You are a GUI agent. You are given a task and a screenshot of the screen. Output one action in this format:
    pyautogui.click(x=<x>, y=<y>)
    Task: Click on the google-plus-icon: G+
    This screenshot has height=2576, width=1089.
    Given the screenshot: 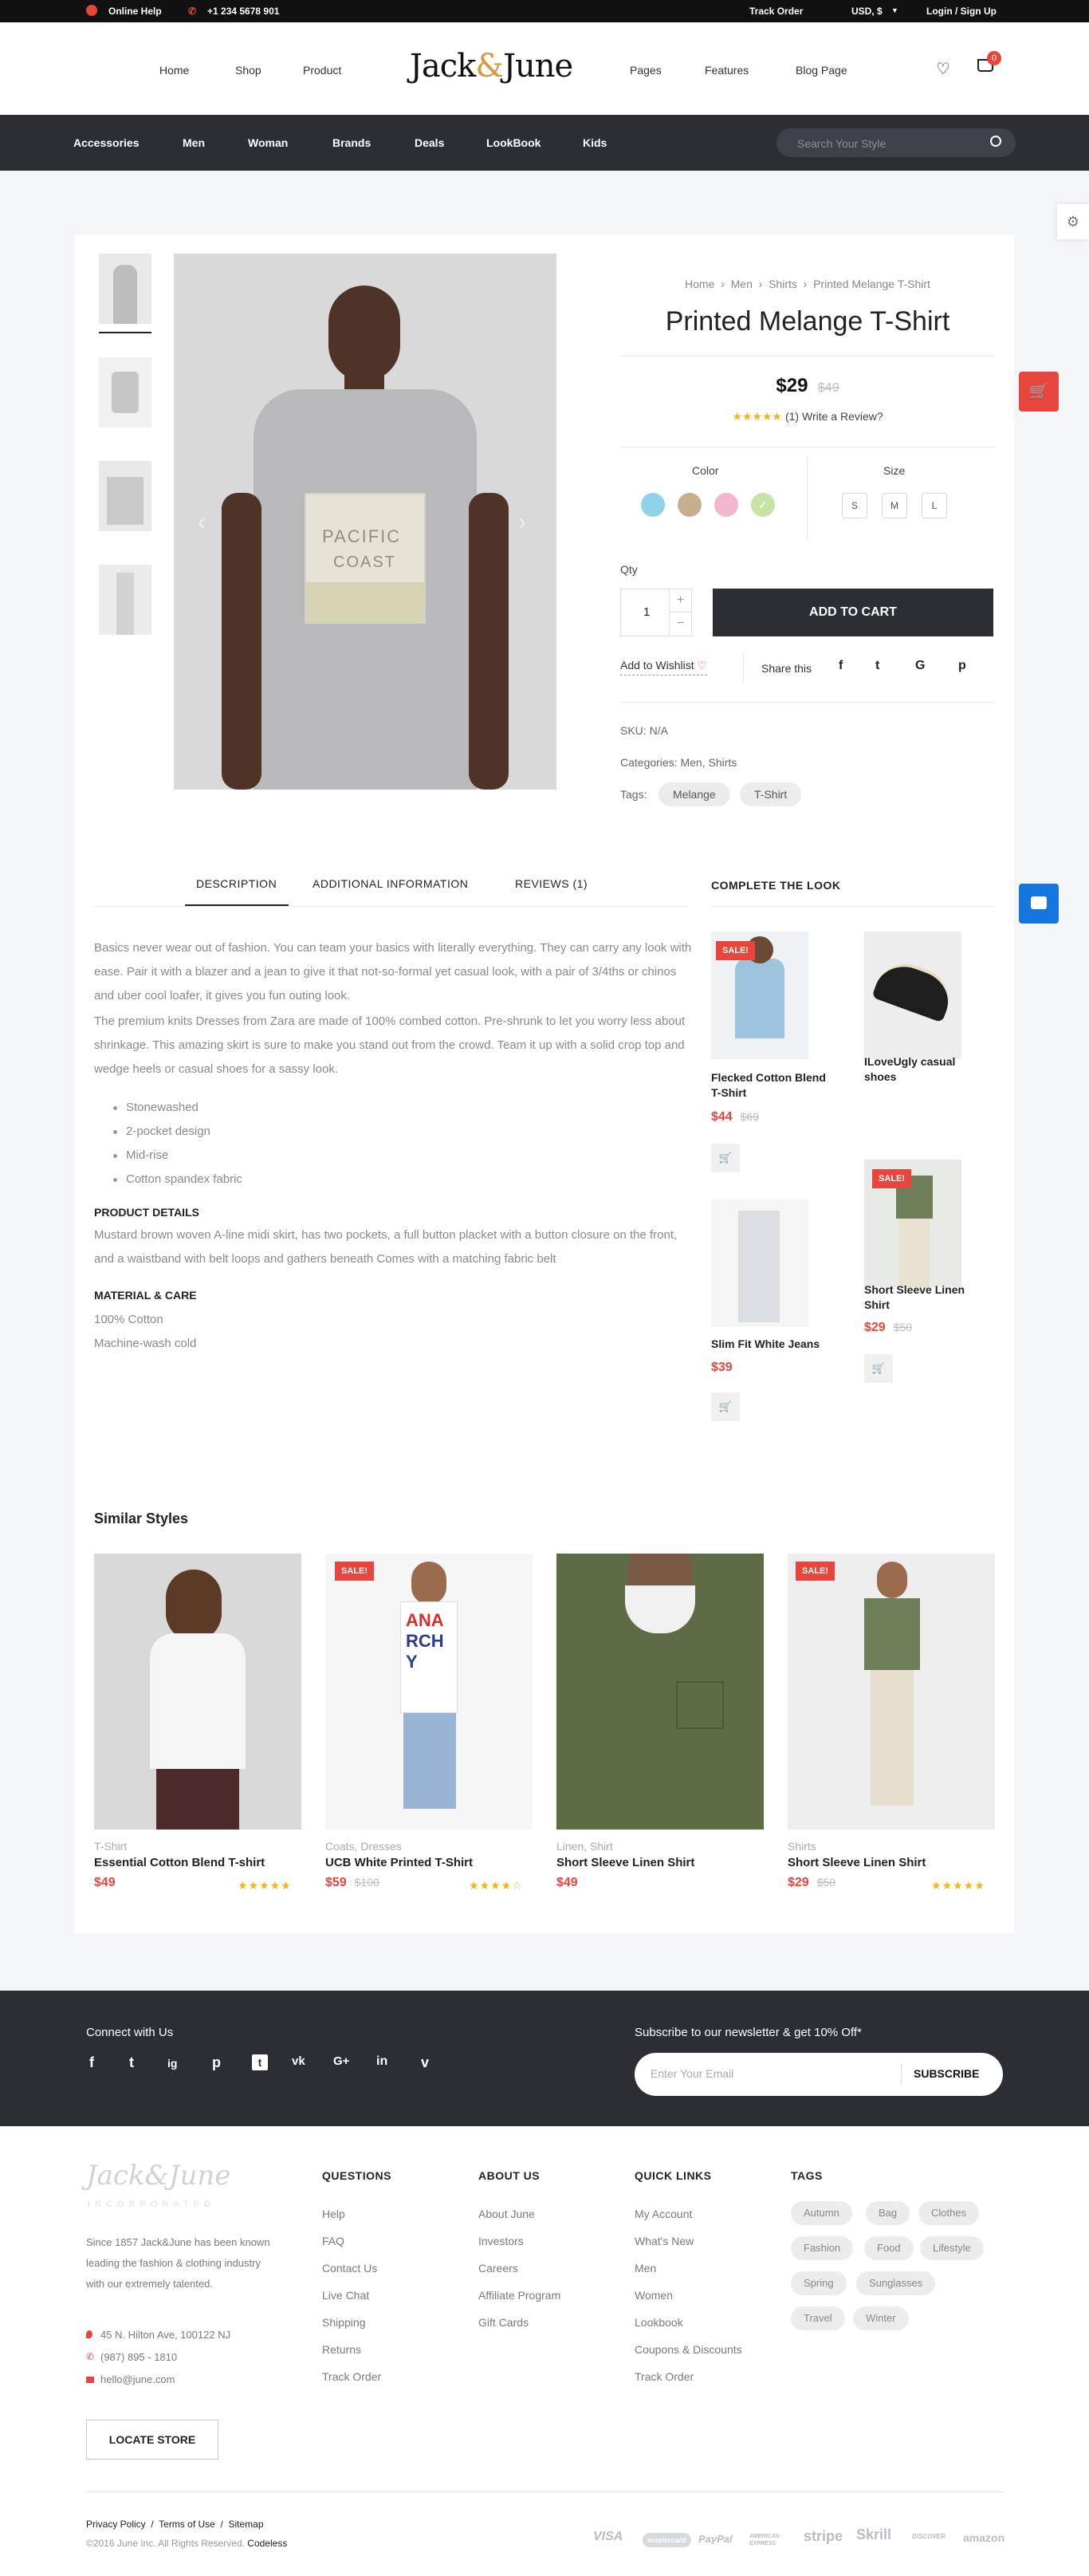 What is the action you would take?
    pyautogui.click(x=341, y=2061)
    